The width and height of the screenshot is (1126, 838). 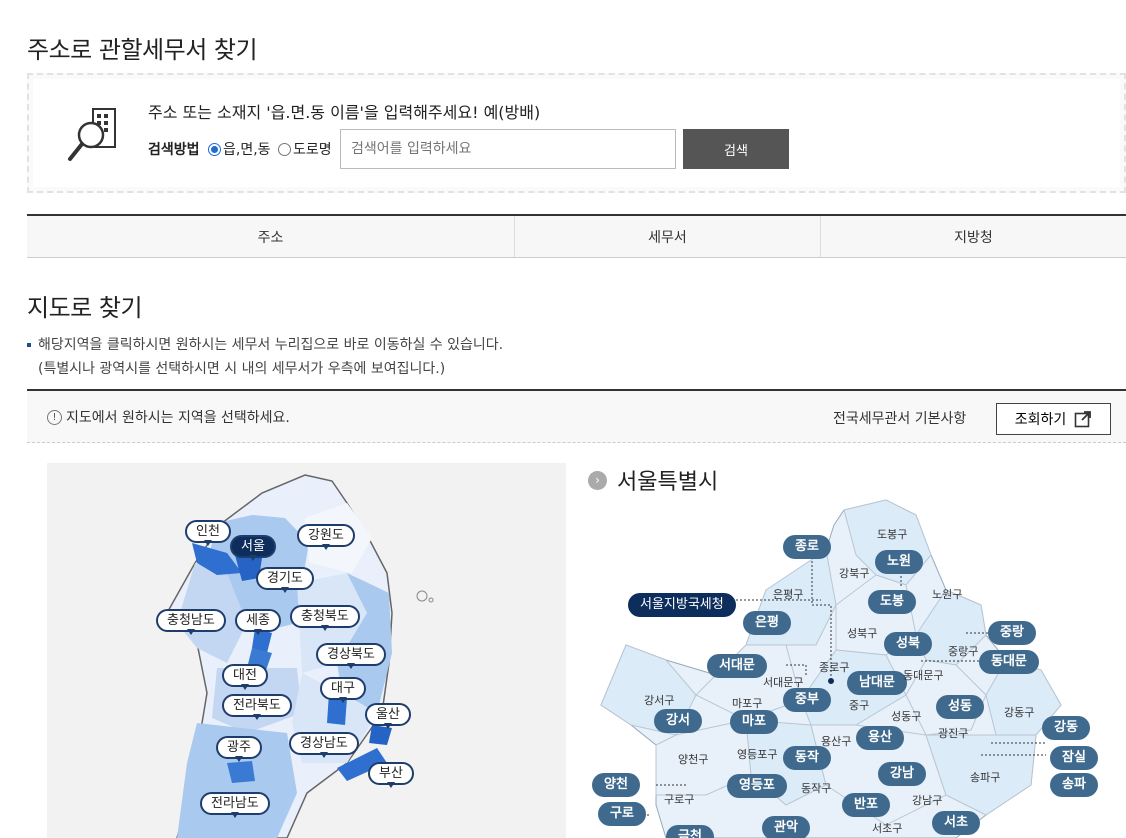 What do you see at coordinates (325, 618) in the screenshot?
I see `region-chungbuk: 충청북도` at bounding box center [325, 618].